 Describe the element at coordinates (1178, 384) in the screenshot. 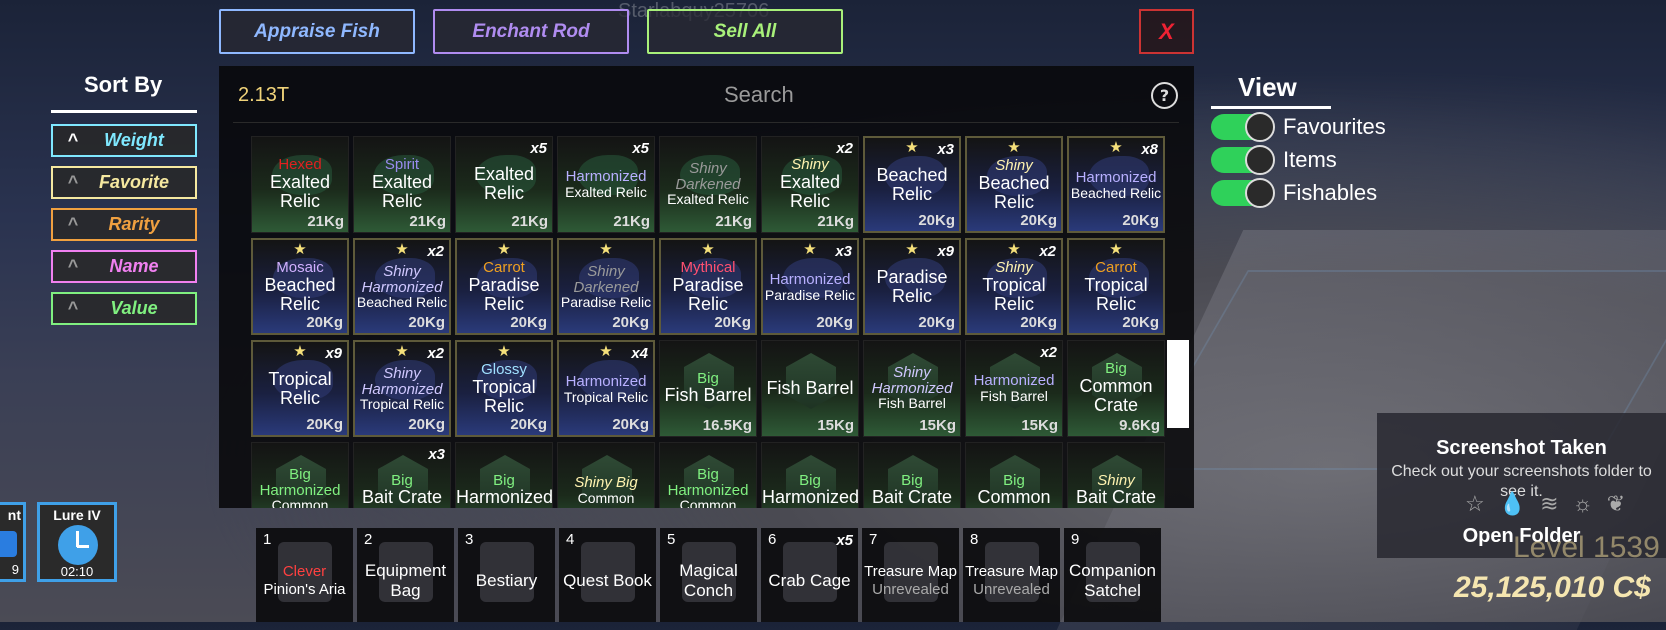

I see `inventory-scrollbar` at that location.